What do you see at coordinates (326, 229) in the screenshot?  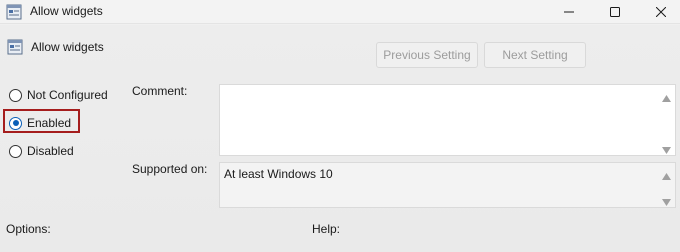 I see `help-section-label: Help:` at bounding box center [326, 229].